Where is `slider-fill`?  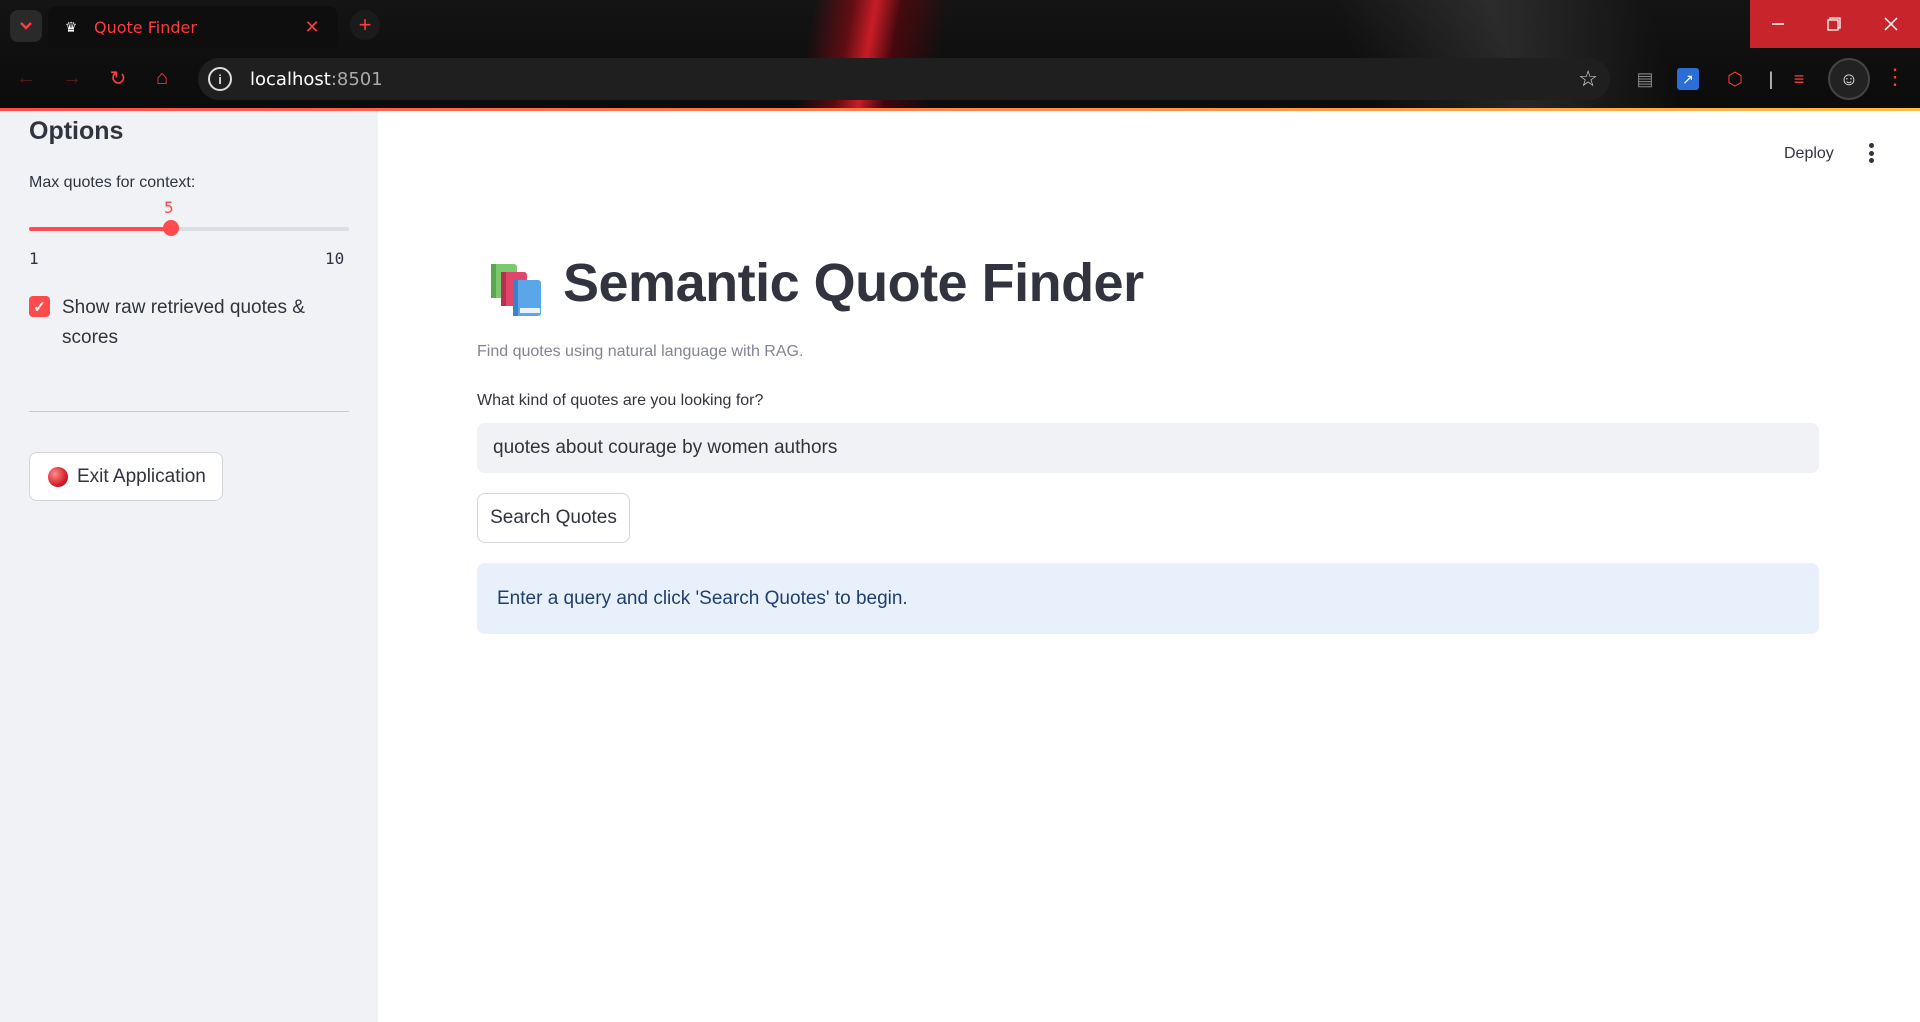 slider-fill is located at coordinates (100, 229).